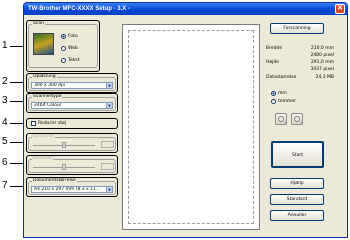 The image size is (350, 240). What do you see at coordinates (5, 81) in the screenshot?
I see `callout-2: 2` at bounding box center [5, 81].